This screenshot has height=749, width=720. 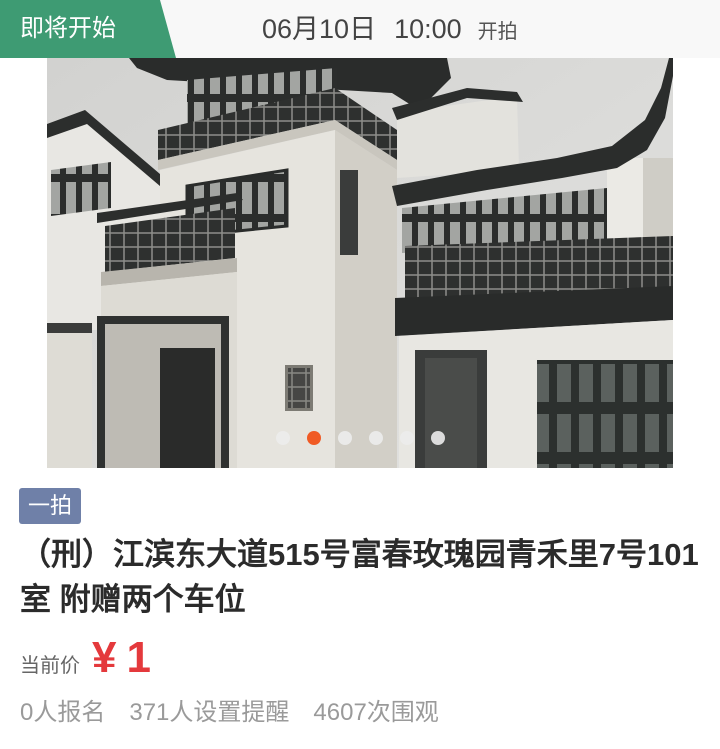 I want to click on carousel-dot-active, so click(x=313, y=438).